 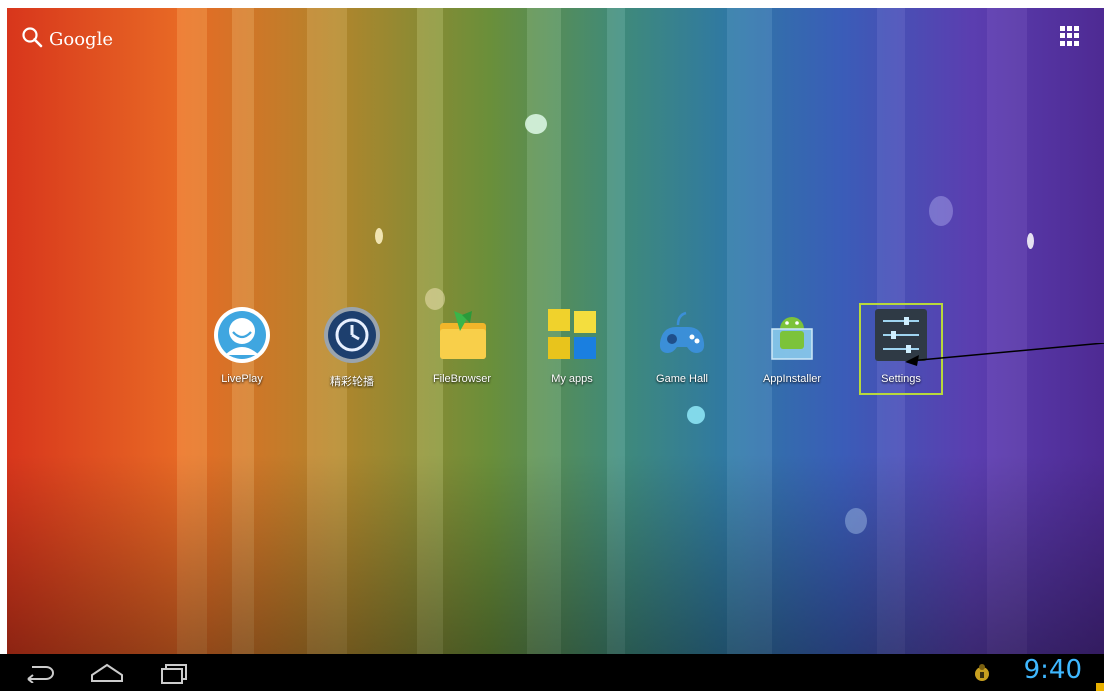 I want to click on app-label: Settings, so click(x=901, y=379).